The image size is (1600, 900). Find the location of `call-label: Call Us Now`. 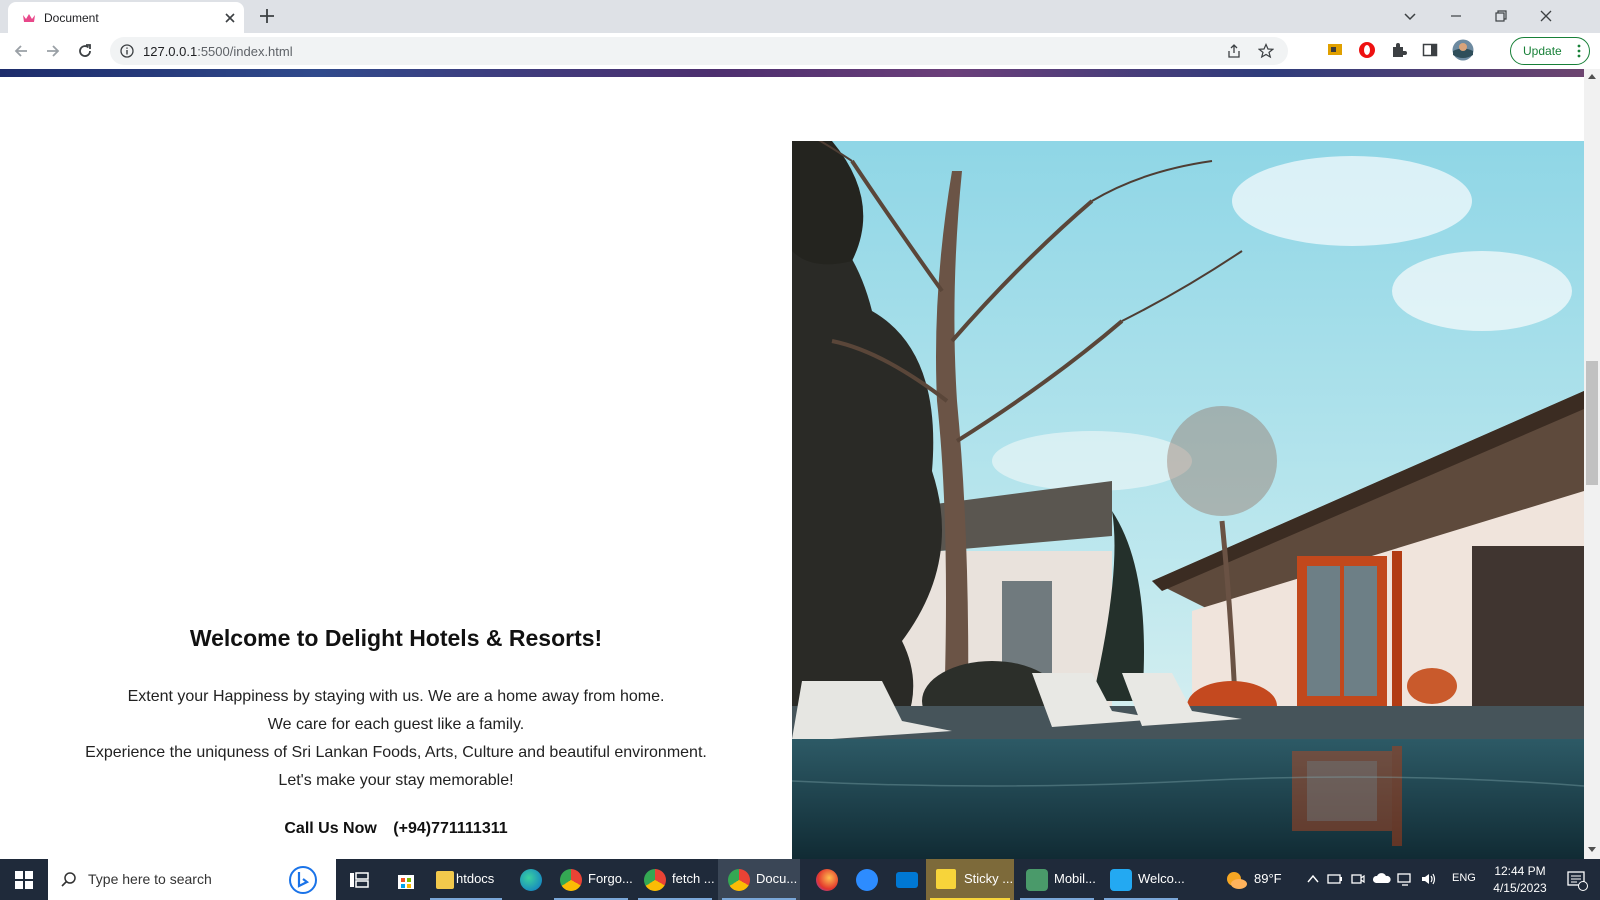

call-label: Call Us Now is located at coordinates (330, 828).